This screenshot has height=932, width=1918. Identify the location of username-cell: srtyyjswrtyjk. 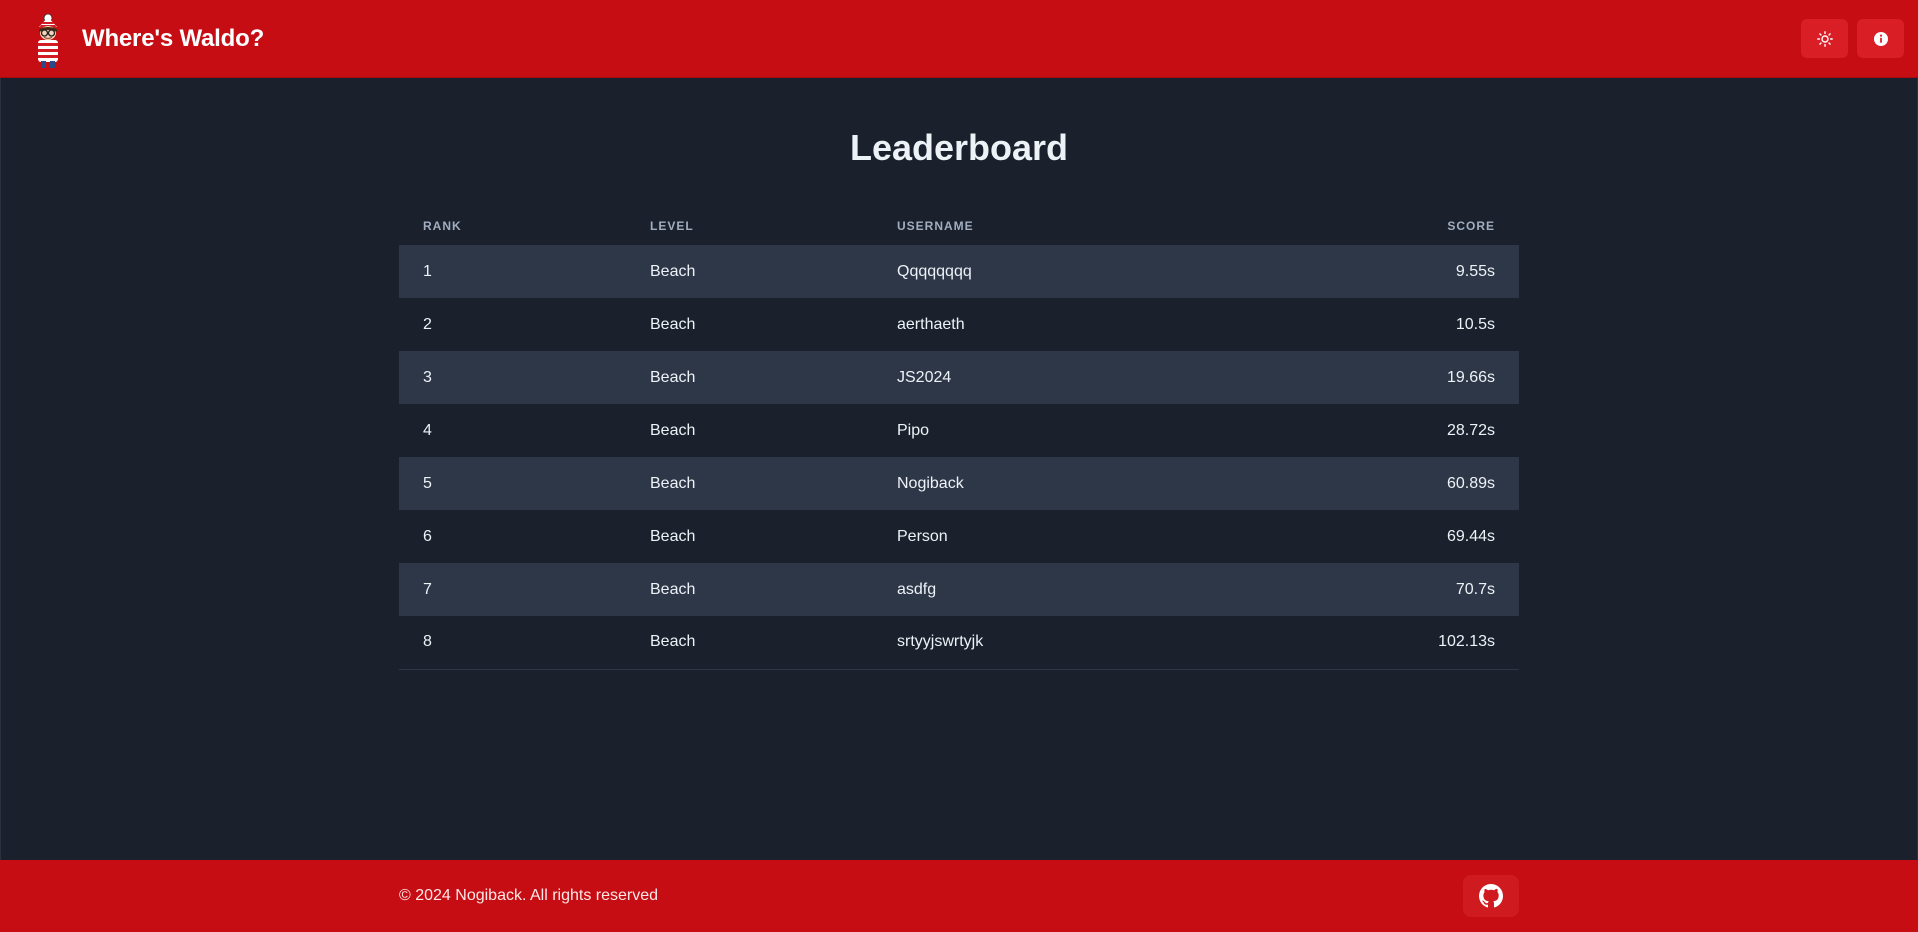
(1088, 643).